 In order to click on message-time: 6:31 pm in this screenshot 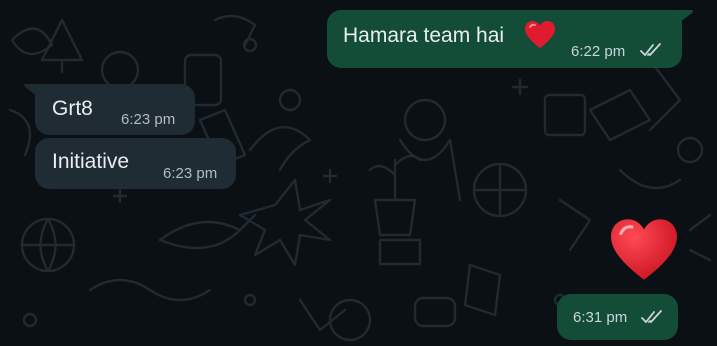, I will do `click(600, 317)`.